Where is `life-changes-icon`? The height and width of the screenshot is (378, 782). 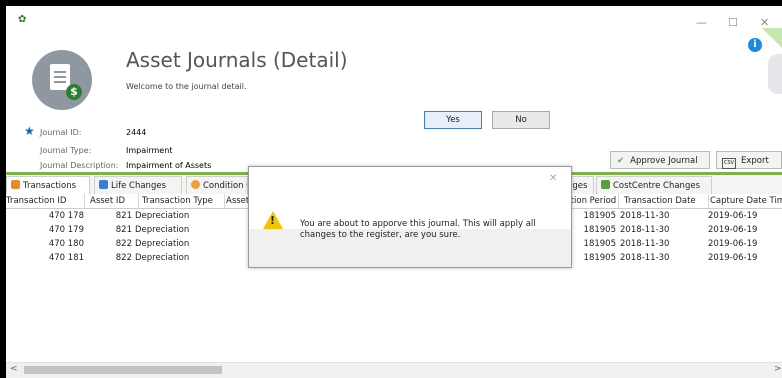 life-changes-icon is located at coordinates (103, 184).